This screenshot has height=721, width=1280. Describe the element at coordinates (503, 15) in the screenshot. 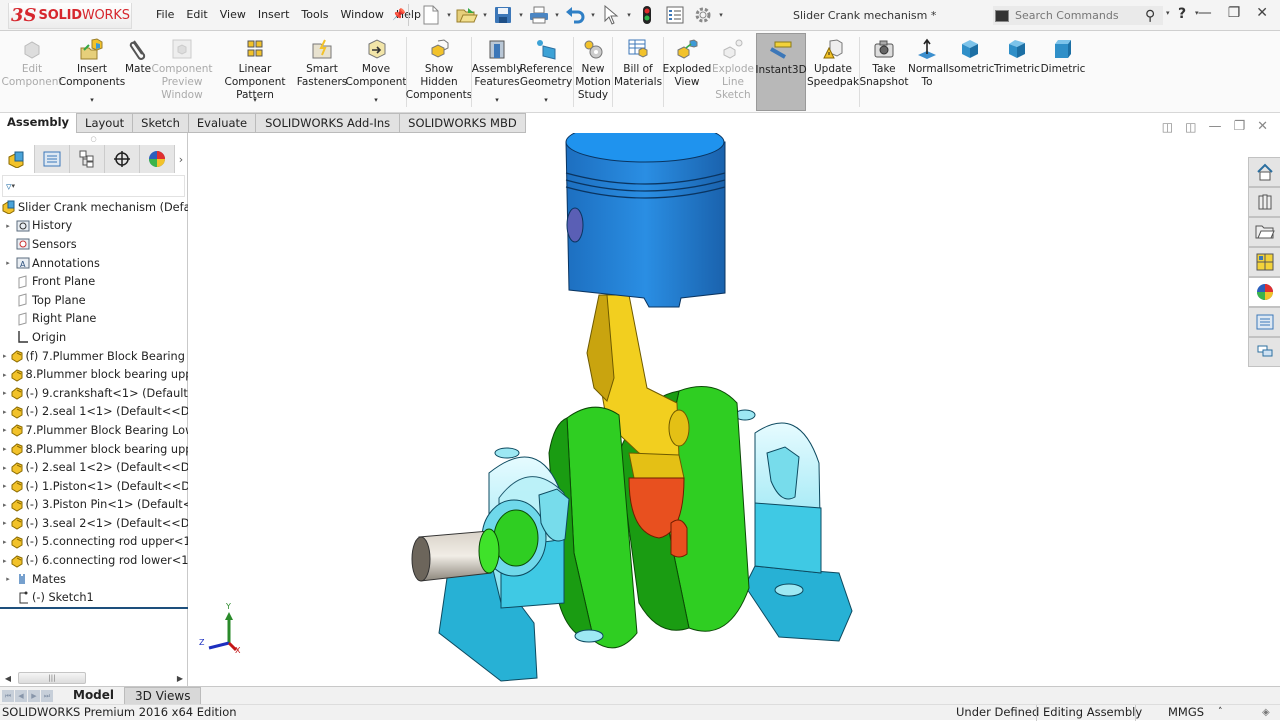

I see `save-icon` at that location.